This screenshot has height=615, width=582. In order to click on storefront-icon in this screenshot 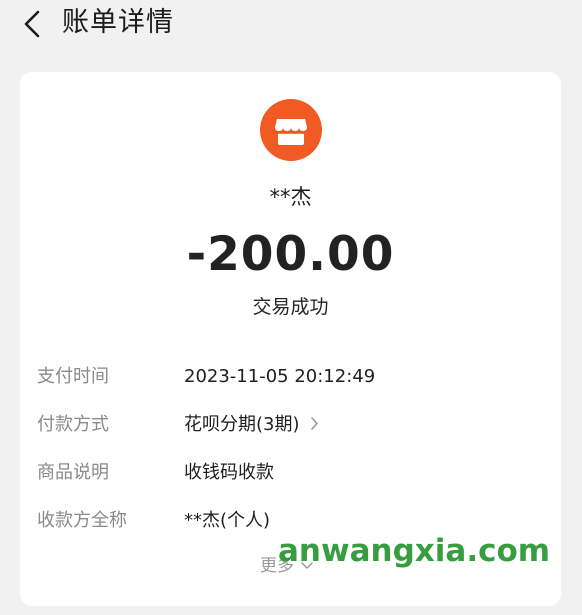, I will do `click(291, 130)`.